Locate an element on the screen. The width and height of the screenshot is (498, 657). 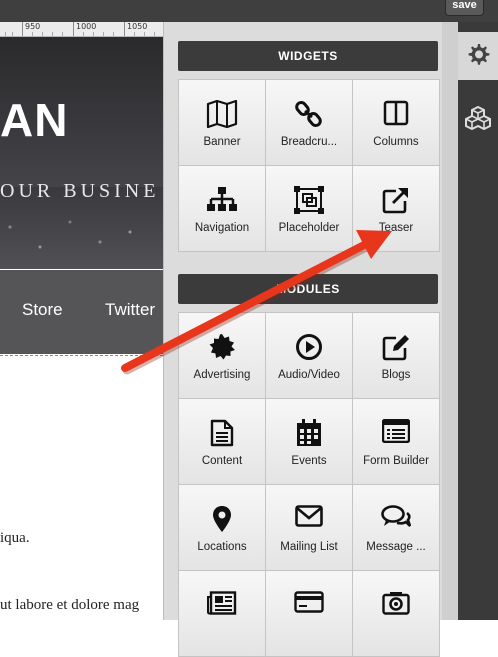
camera-icon is located at coordinates (396, 603).